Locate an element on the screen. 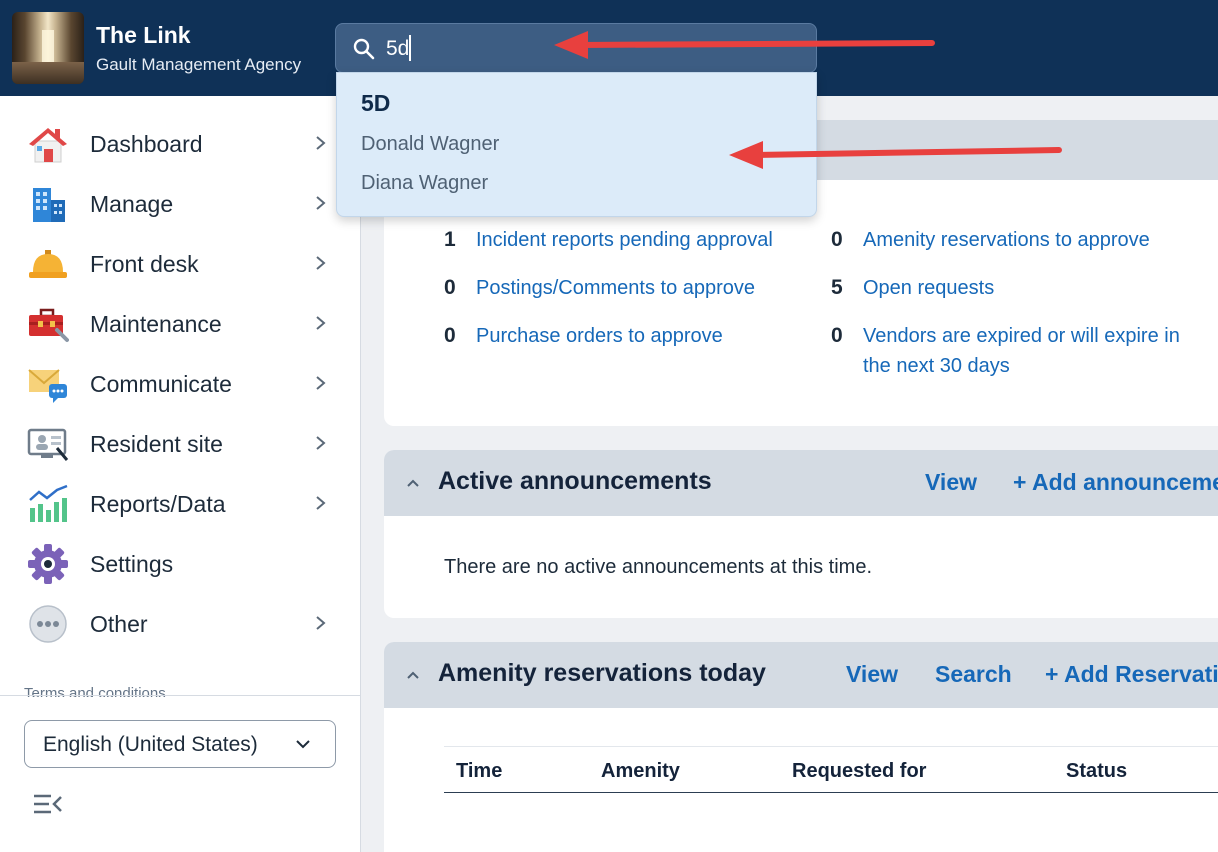 Image resolution: width=1218 pixels, height=852 pixels. postings-comments-link: Postings/Comments to approve is located at coordinates (646, 288).